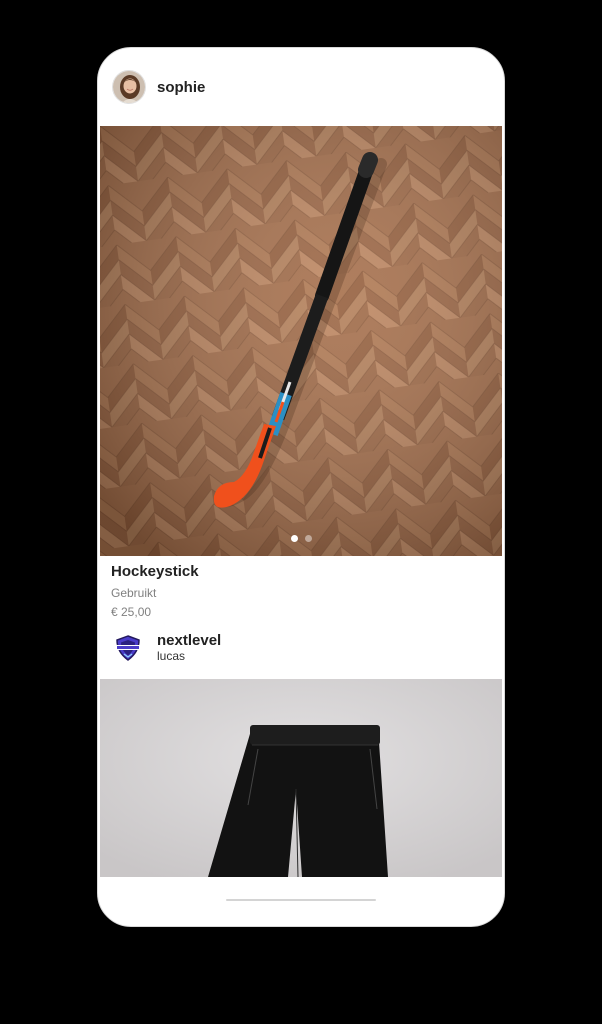  What do you see at coordinates (128, 648) in the screenshot?
I see `shield-badge-logo-icon` at bounding box center [128, 648].